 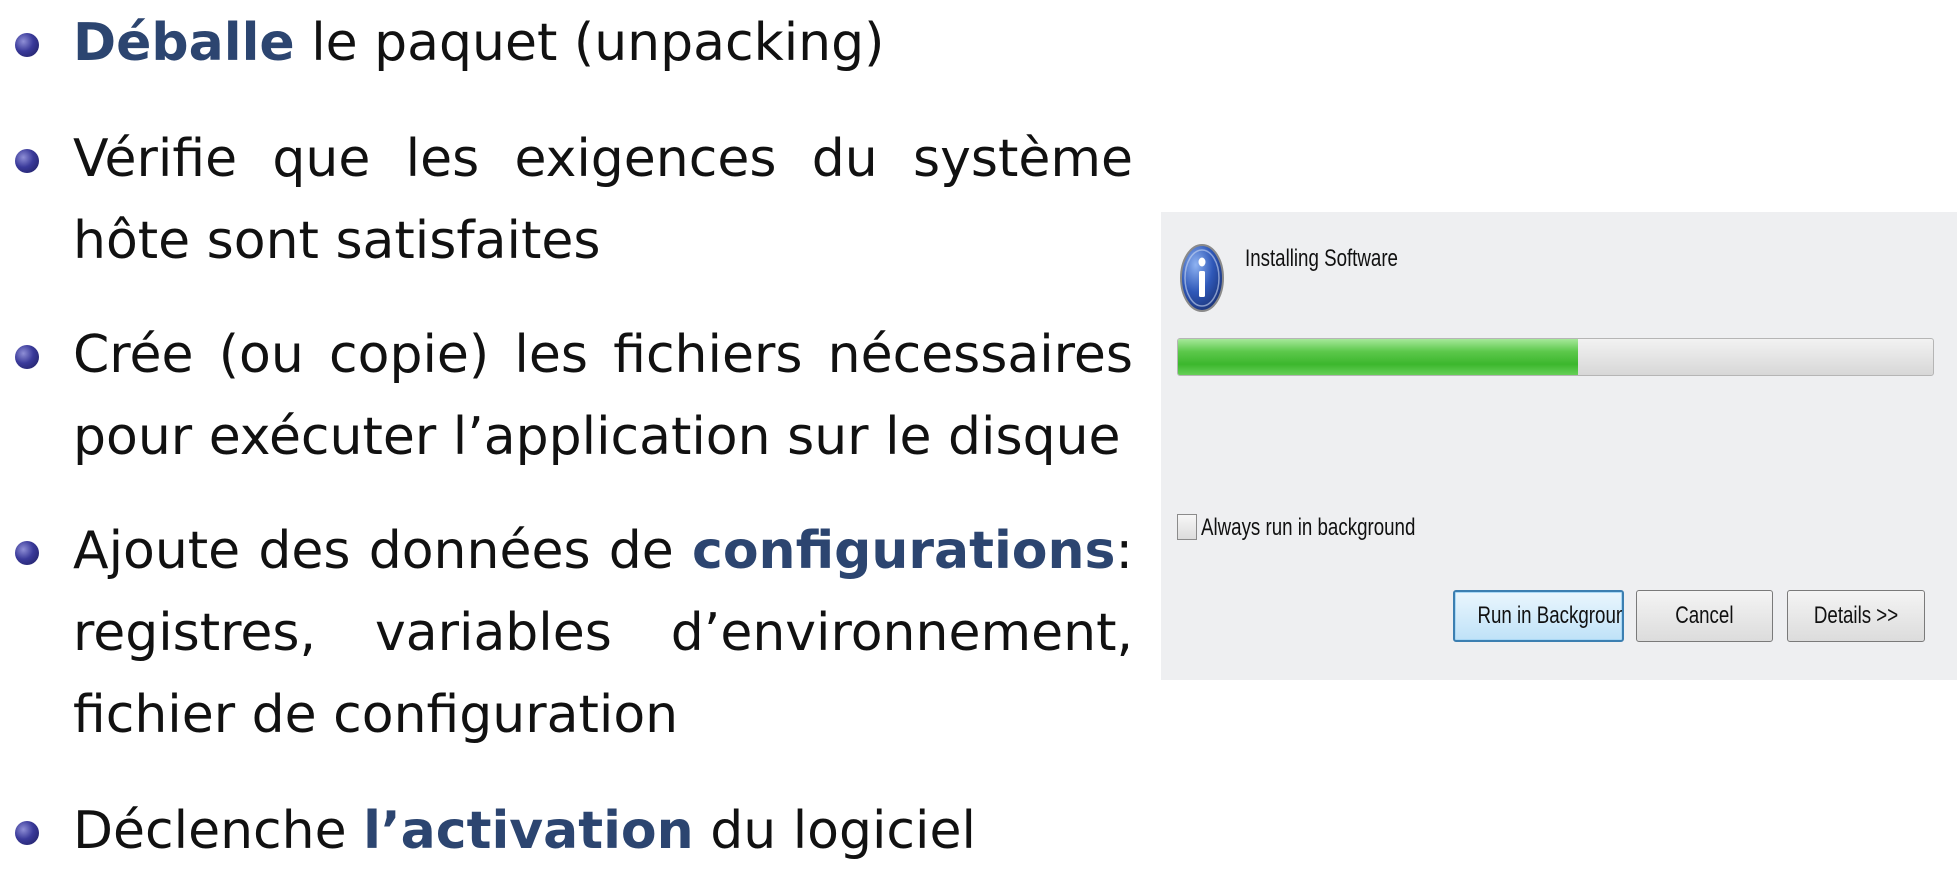 I want to click on highlight-text: Déballe, so click(x=184, y=43).